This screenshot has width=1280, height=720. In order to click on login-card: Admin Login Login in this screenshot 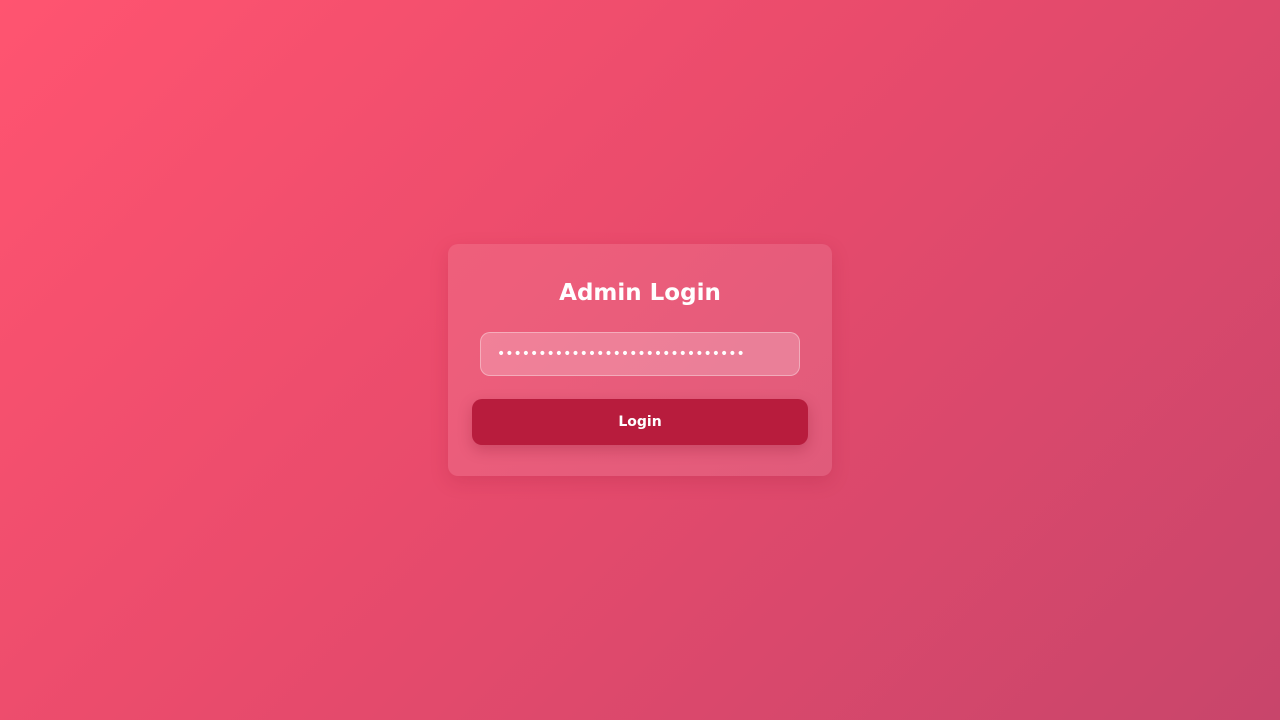, I will do `click(640, 360)`.